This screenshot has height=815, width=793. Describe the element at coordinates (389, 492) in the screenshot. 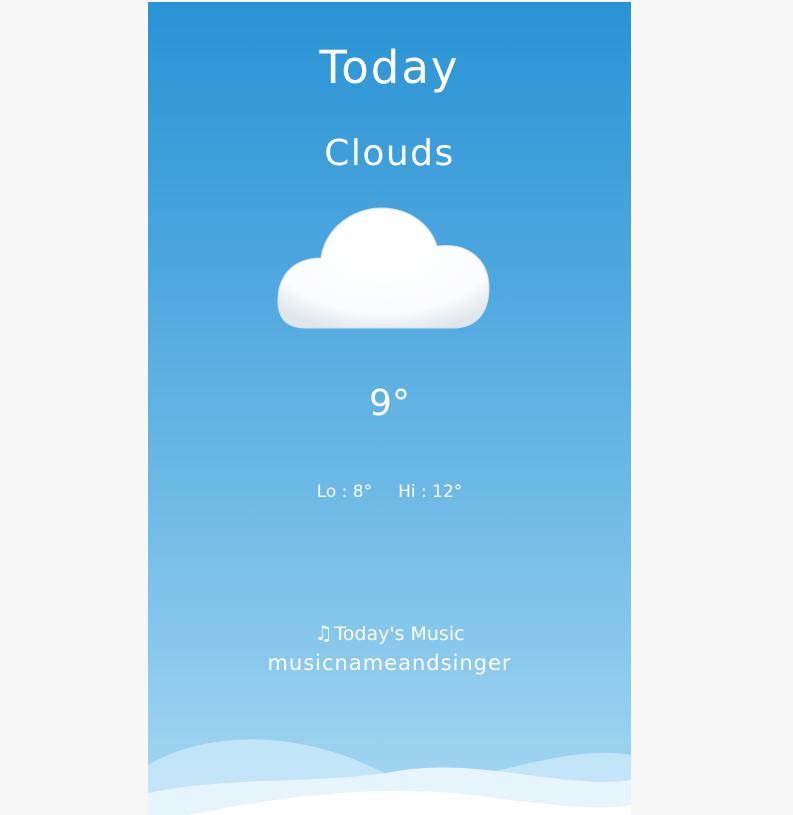

I see `lo-hi-temperatures: Lo : 8° Hi : 12°` at that location.